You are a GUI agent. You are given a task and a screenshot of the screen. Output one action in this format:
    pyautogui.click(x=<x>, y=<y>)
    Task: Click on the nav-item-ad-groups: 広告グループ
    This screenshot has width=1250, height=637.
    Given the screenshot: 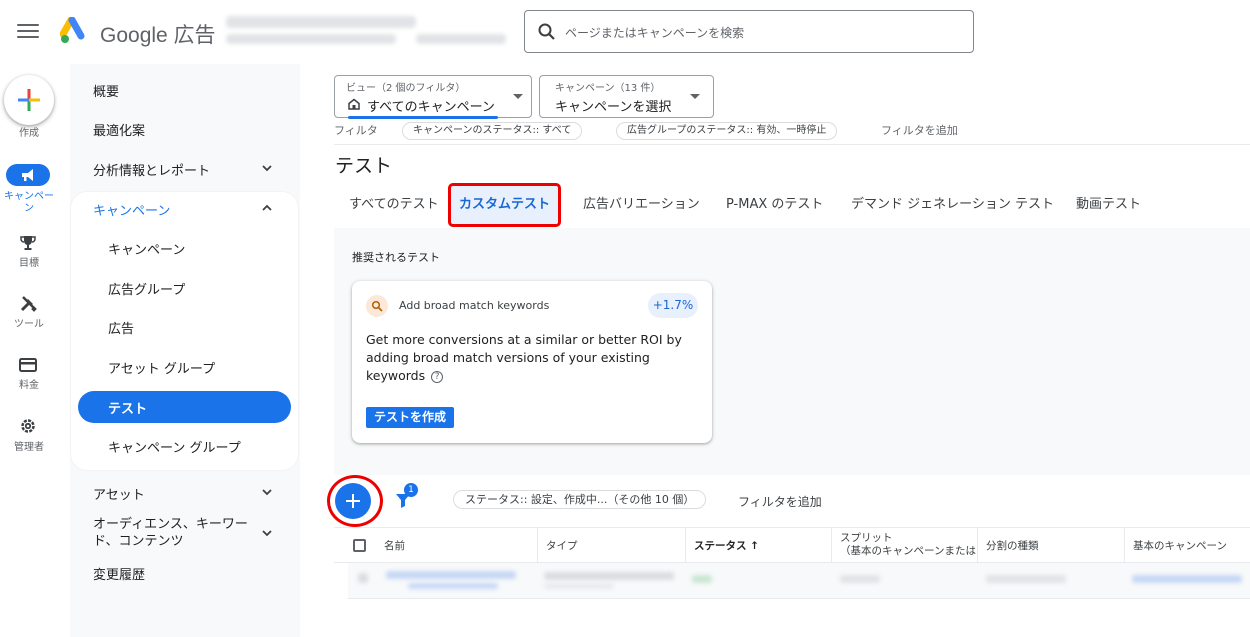 What is the action you would take?
    pyautogui.click(x=184, y=288)
    